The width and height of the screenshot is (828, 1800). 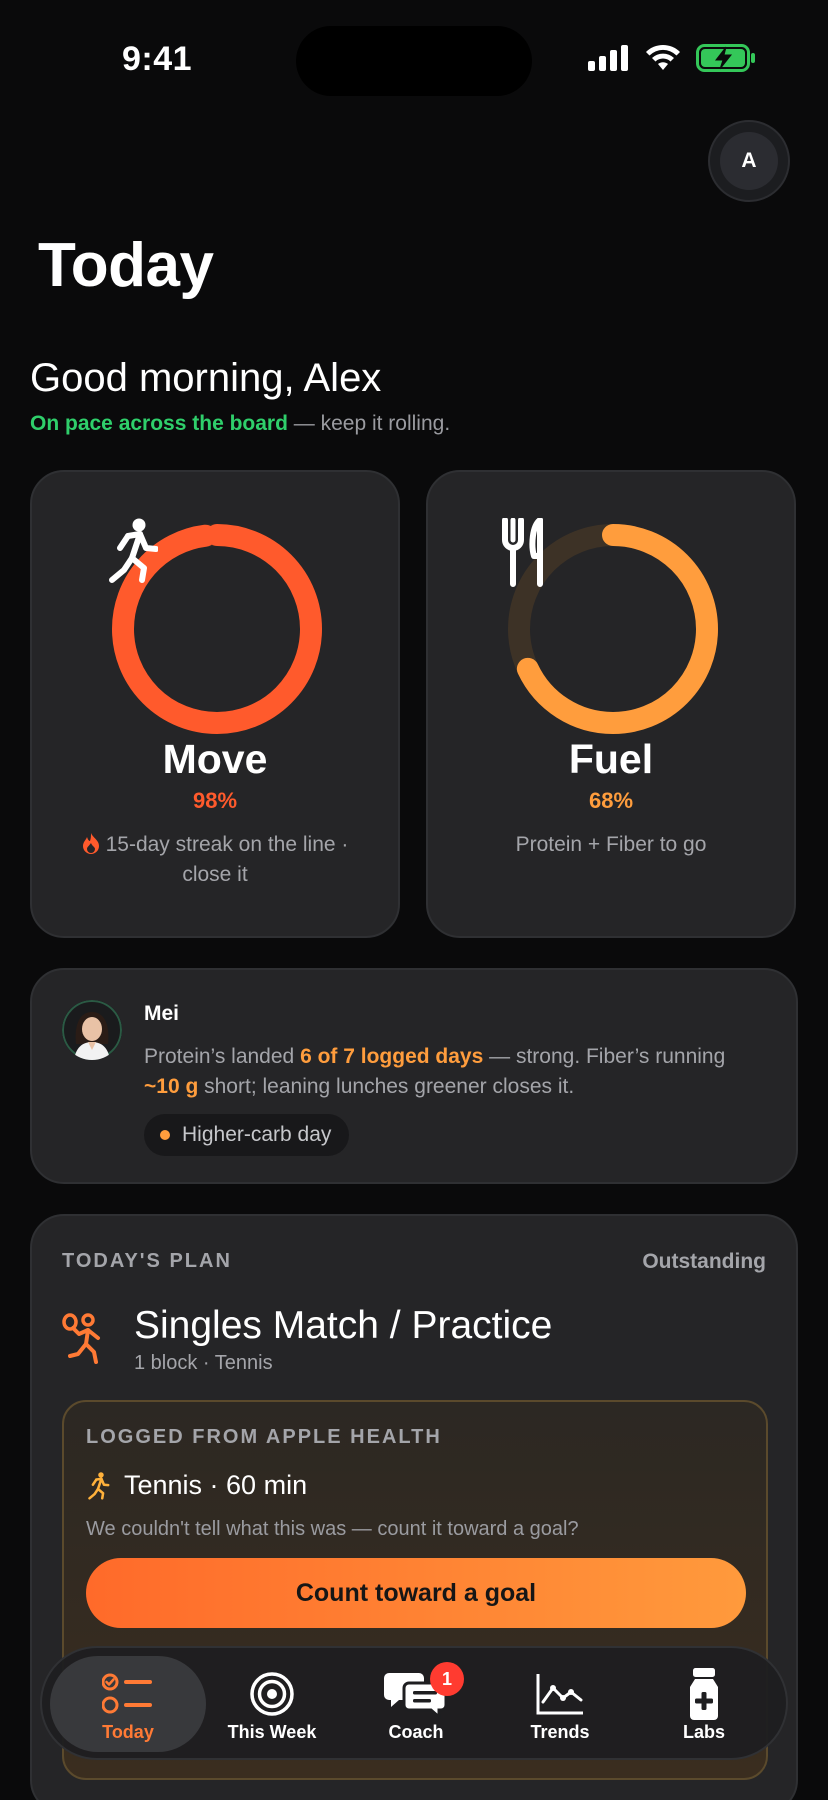 I want to click on fuel-ring-card: Fuel 68% Protein + Fiber to go, so click(x=611, y=704).